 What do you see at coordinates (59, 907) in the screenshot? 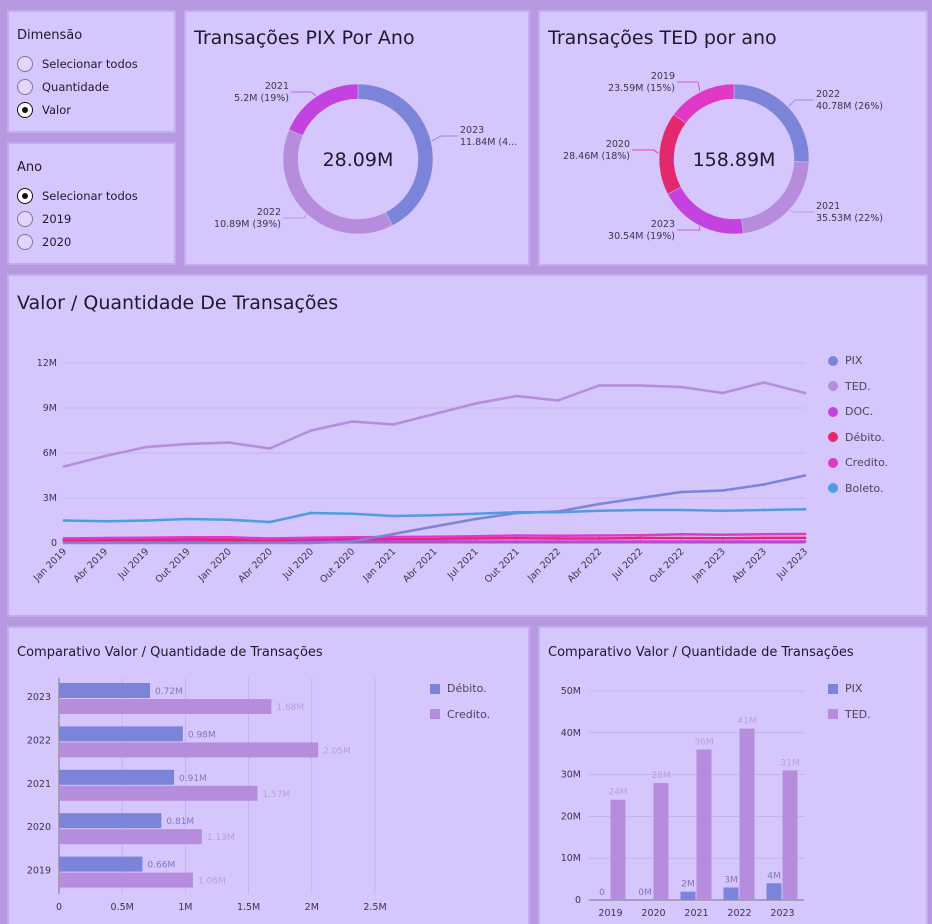
I see `hbar-x-tick-label: 0` at bounding box center [59, 907].